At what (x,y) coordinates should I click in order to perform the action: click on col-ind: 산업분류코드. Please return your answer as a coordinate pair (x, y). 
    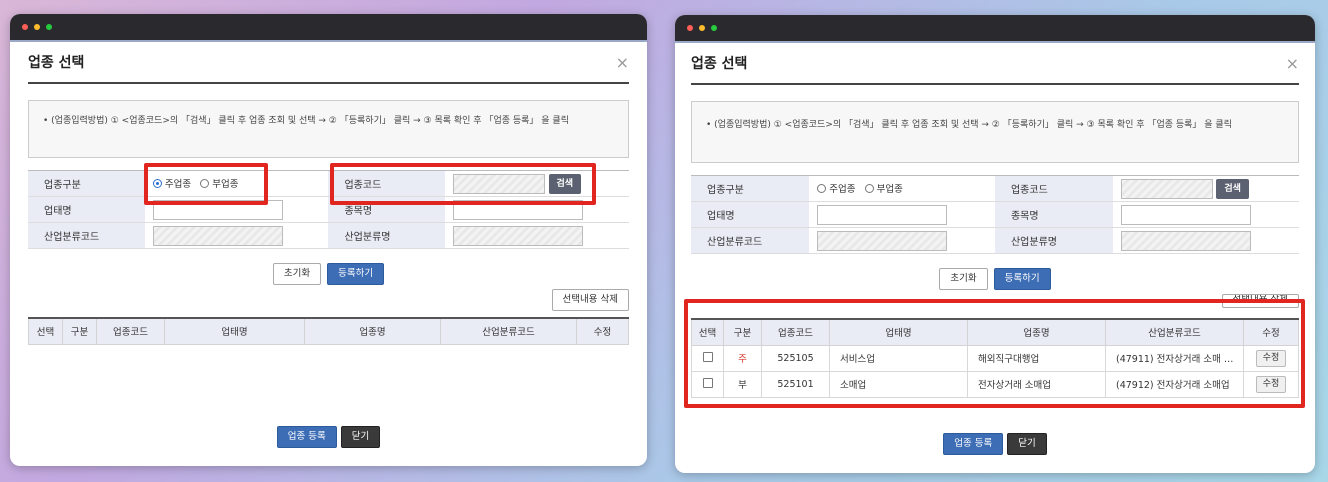
    Looking at the image, I should click on (1174, 332).